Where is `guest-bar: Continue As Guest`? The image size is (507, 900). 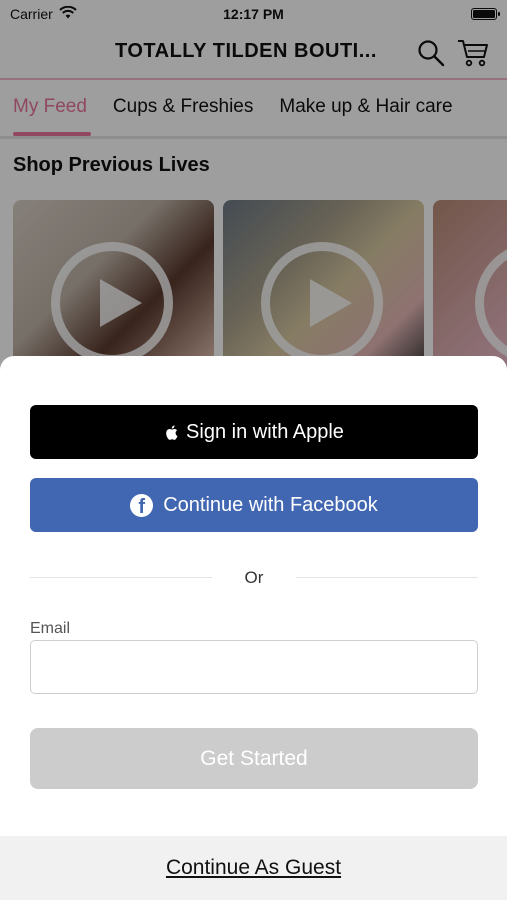
guest-bar: Continue As Guest is located at coordinates (253, 868).